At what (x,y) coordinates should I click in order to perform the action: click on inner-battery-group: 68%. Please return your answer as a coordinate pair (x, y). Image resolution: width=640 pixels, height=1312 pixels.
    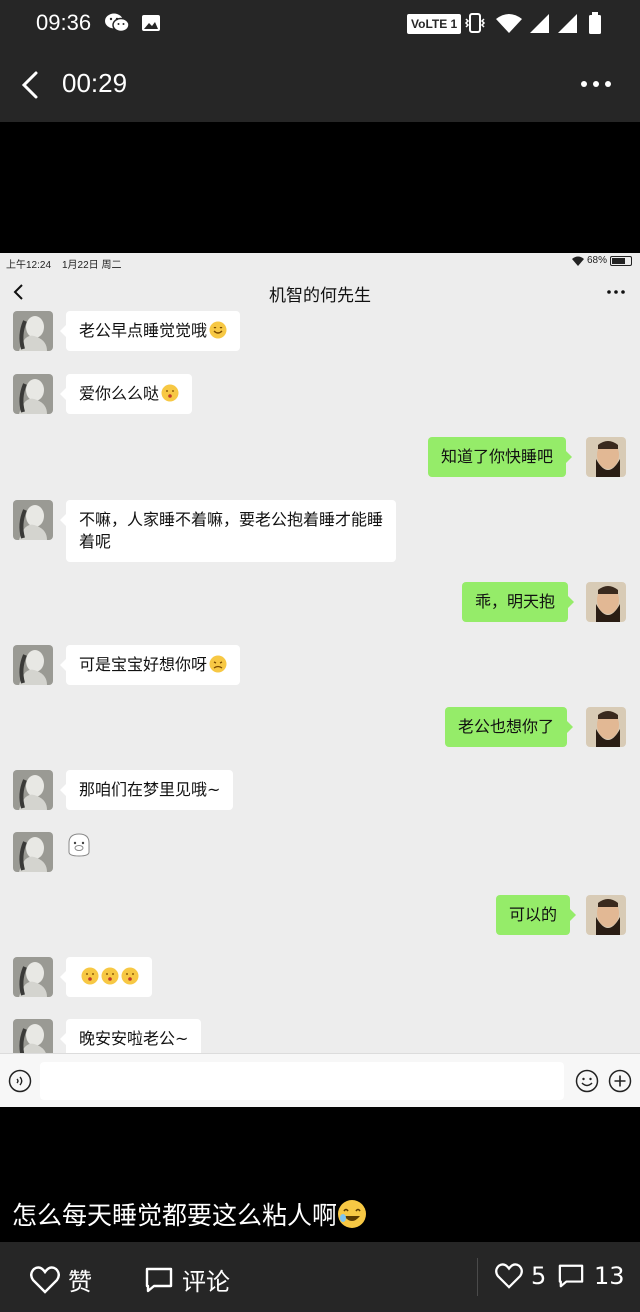
    Looking at the image, I should click on (602, 260).